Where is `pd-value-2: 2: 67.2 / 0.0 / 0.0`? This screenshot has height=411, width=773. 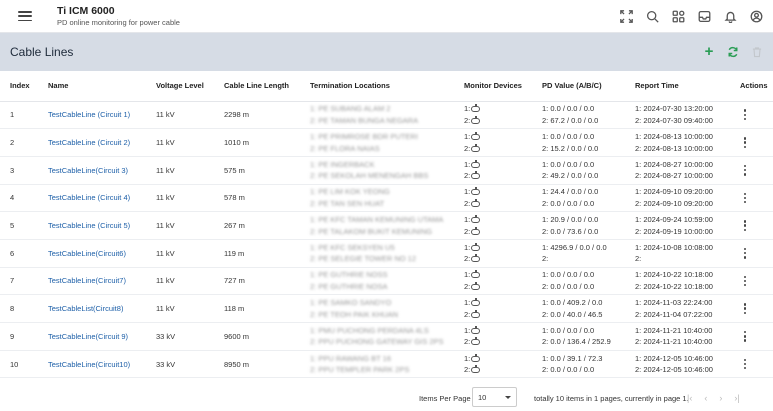
pd-value-2: 2: 67.2 / 0.0 / 0.0 is located at coordinates (570, 120).